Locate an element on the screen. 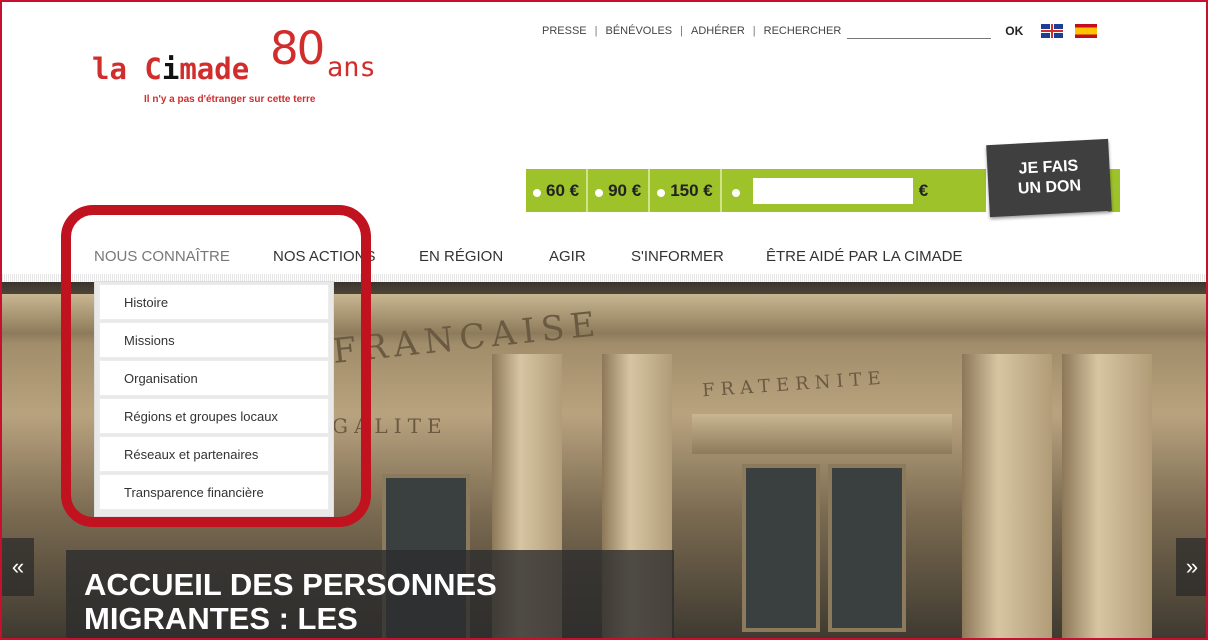 This screenshot has width=1208, height=640. nav-link-presse: PRESSE is located at coordinates (564, 31).